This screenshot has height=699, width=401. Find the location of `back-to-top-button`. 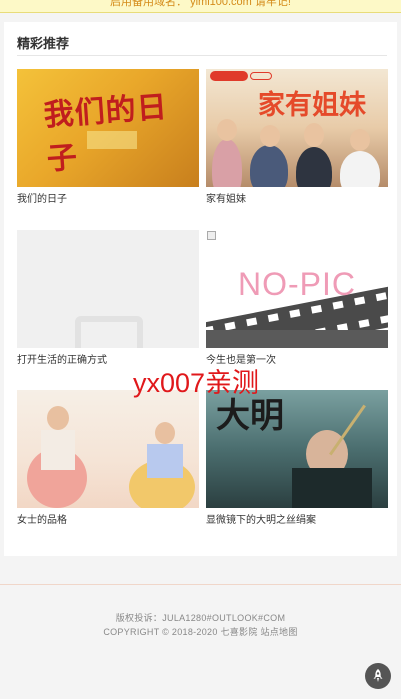

back-to-top-button is located at coordinates (378, 676).